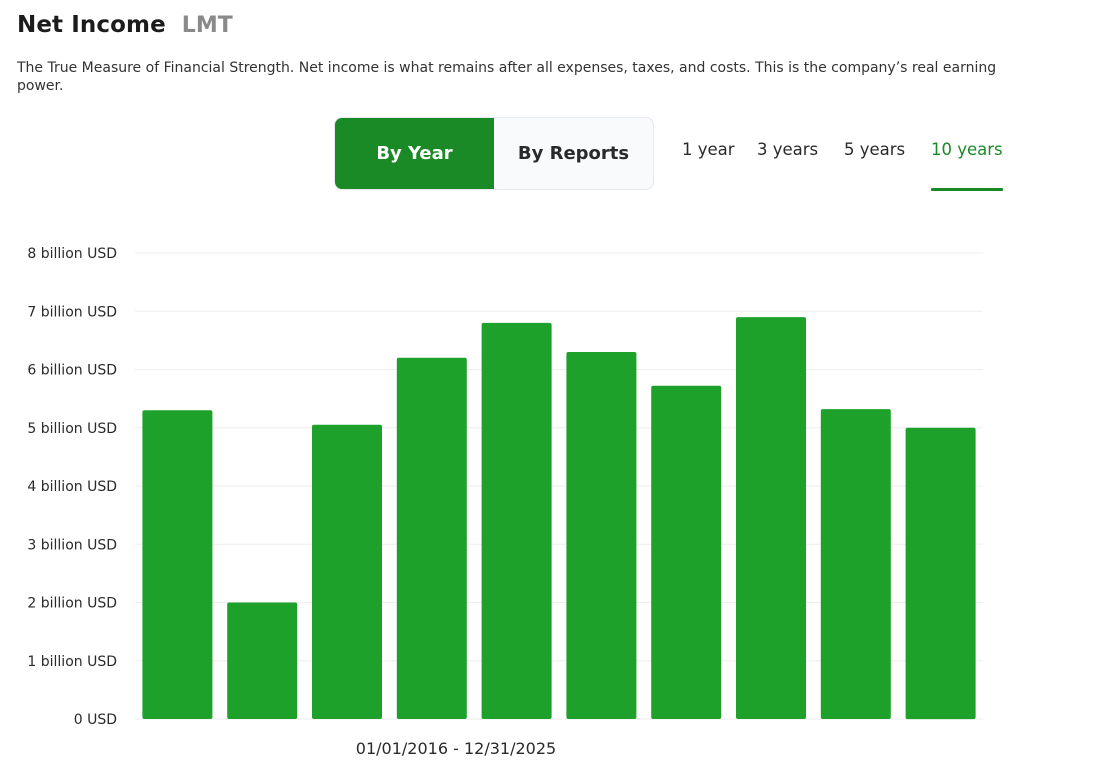 The width and height of the screenshot is (1104, 774). What do you see at coordinates (788, 149) in the screenshot?
I see `tab-label: 3 years` at bounding box center [788, 149].